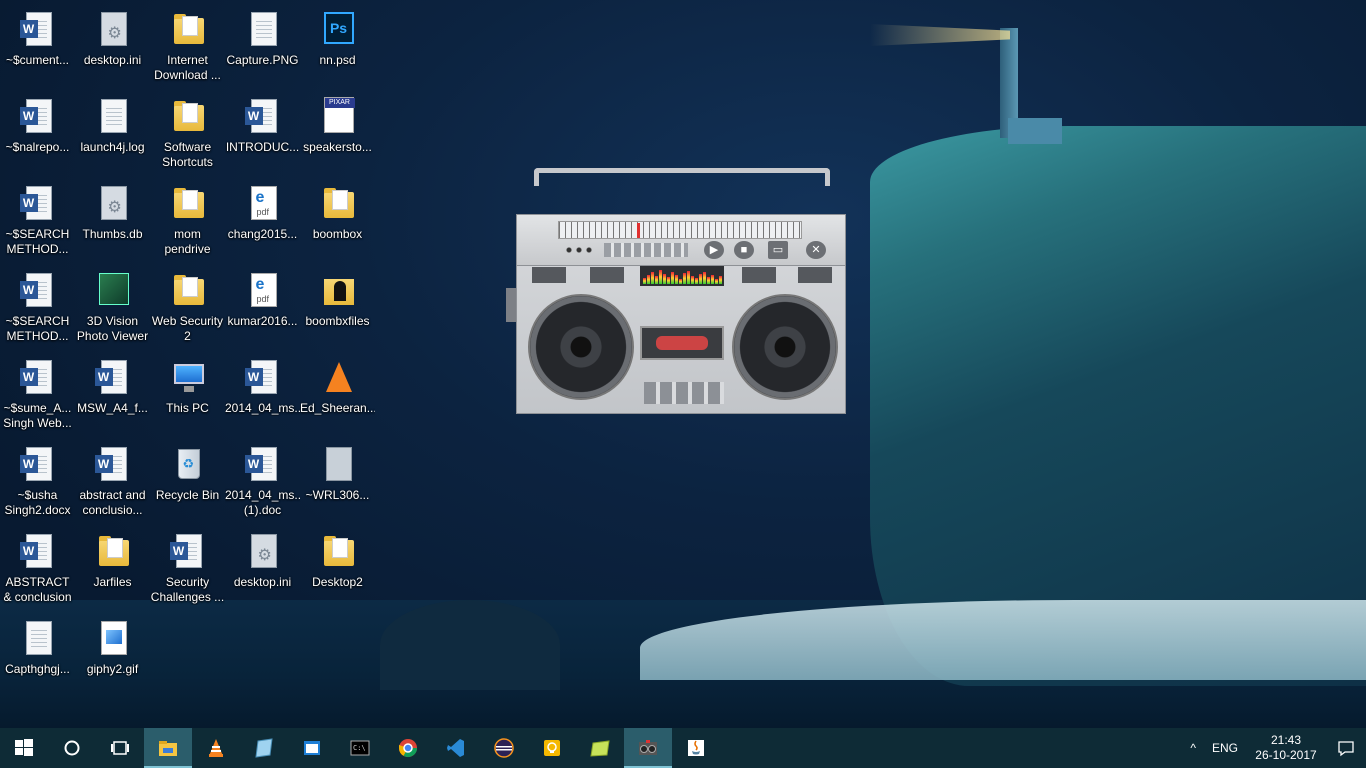 This screenshot has width=1366, height=768. I want to click on desktop-icon: Desktop2, so click(337, 567).